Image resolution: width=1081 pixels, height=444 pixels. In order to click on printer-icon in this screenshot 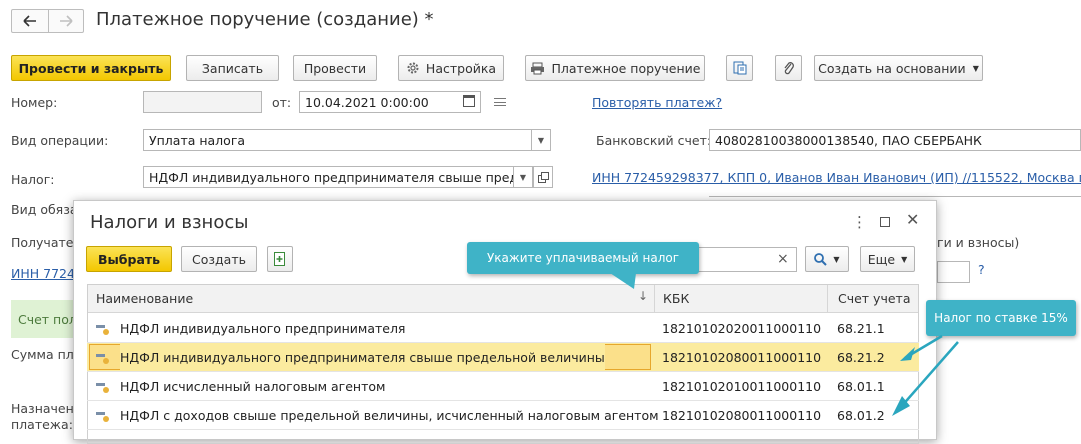, I will do `click(537, 68)`.